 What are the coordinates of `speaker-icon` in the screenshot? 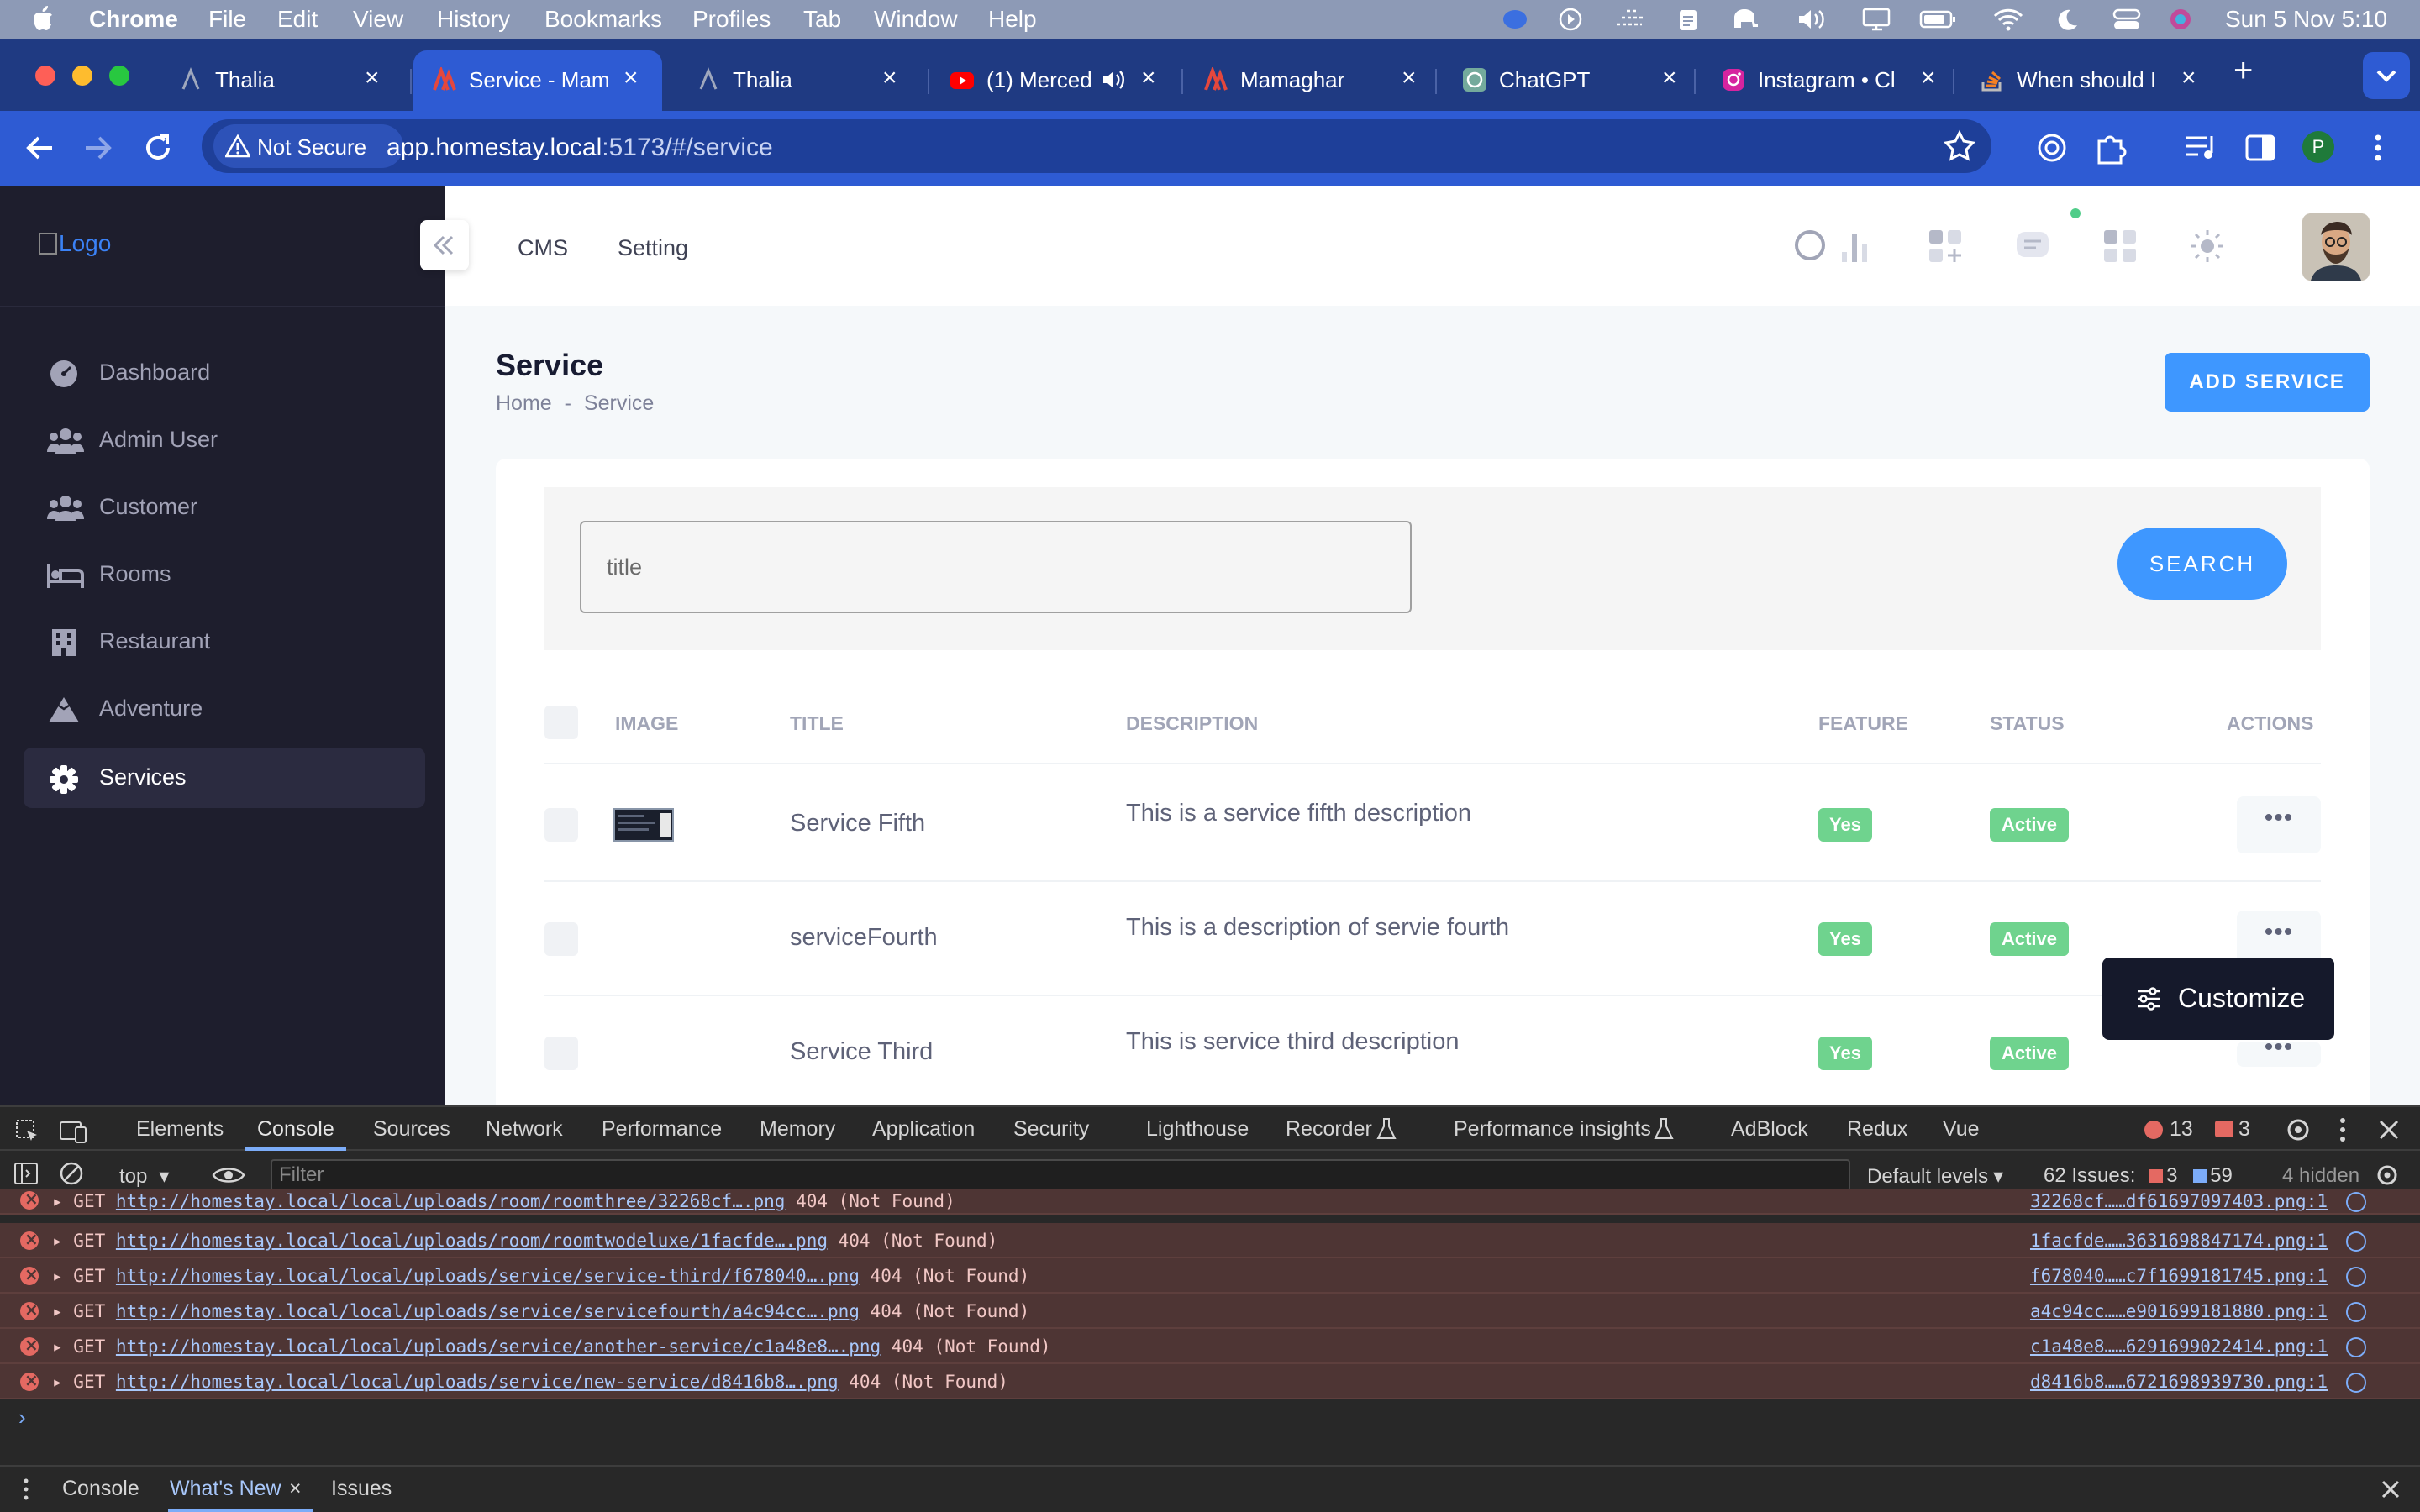 It's located at (1113, 79).